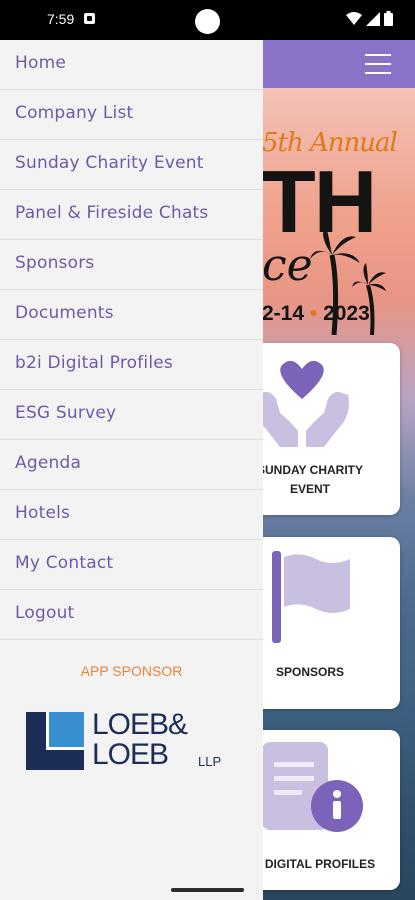 This screenshot has height=900, width=415. Describe the element at coordinates (48, 463) in the screenshot. I see `menu-item-label: Agenda` at that location.